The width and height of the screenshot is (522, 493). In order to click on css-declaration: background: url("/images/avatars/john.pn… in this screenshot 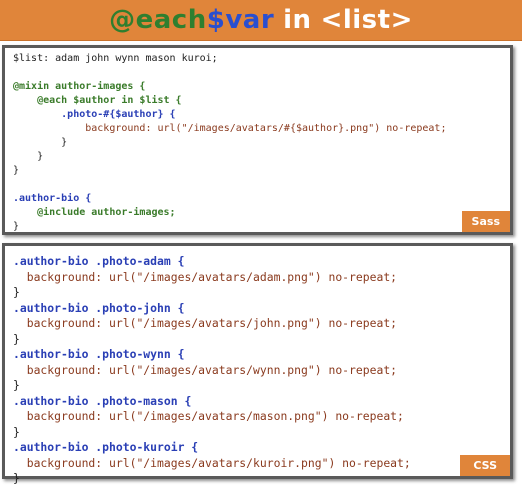, I will do `click(205, 323)`.